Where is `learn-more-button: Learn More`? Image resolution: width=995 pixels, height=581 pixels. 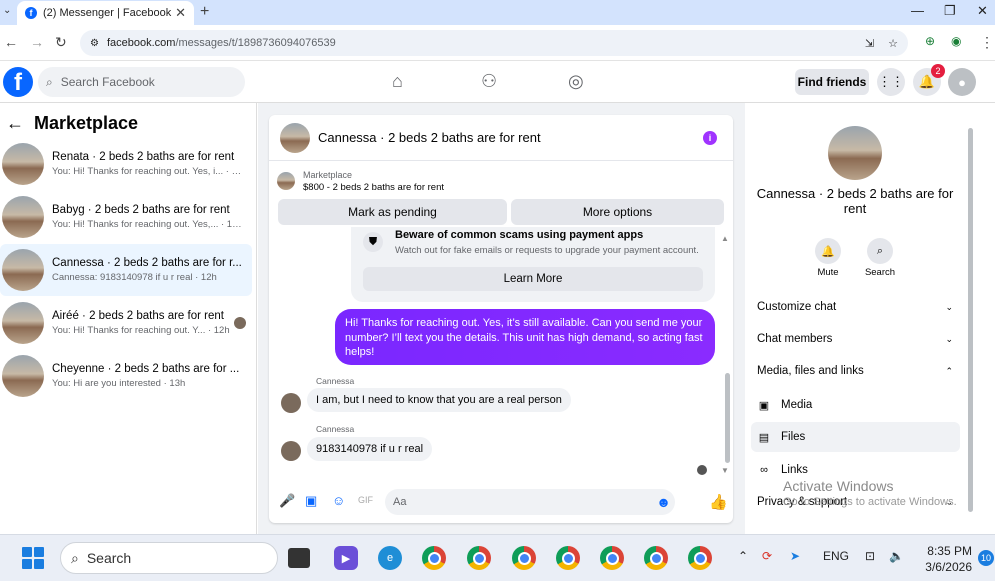 learn-more-button: Learn More is located at coordinates (533, 279).